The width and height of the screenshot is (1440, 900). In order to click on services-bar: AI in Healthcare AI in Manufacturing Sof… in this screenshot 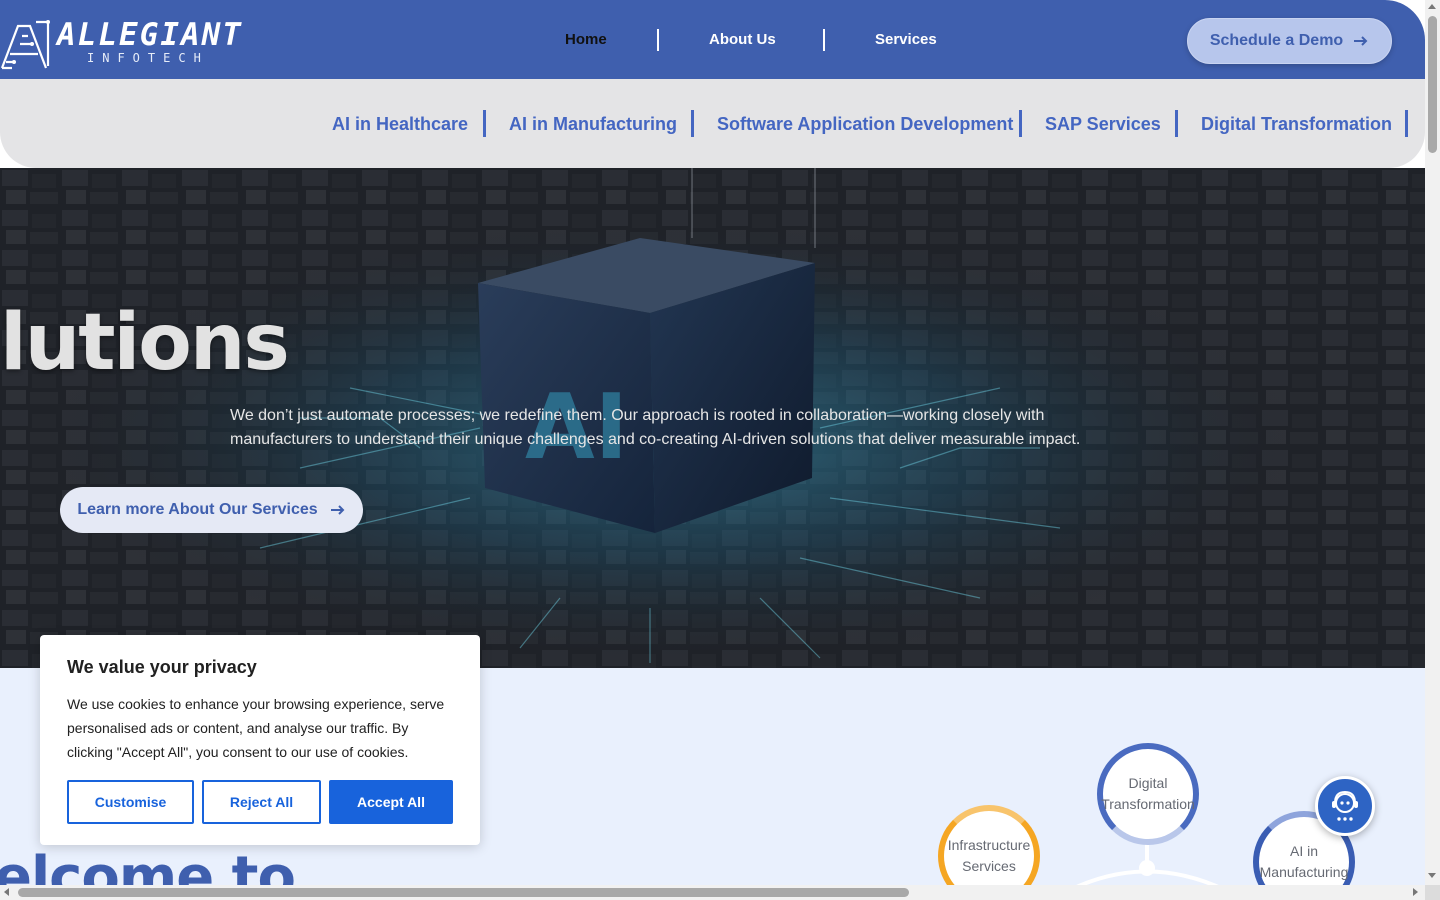, I will do `click(712, 123)`.